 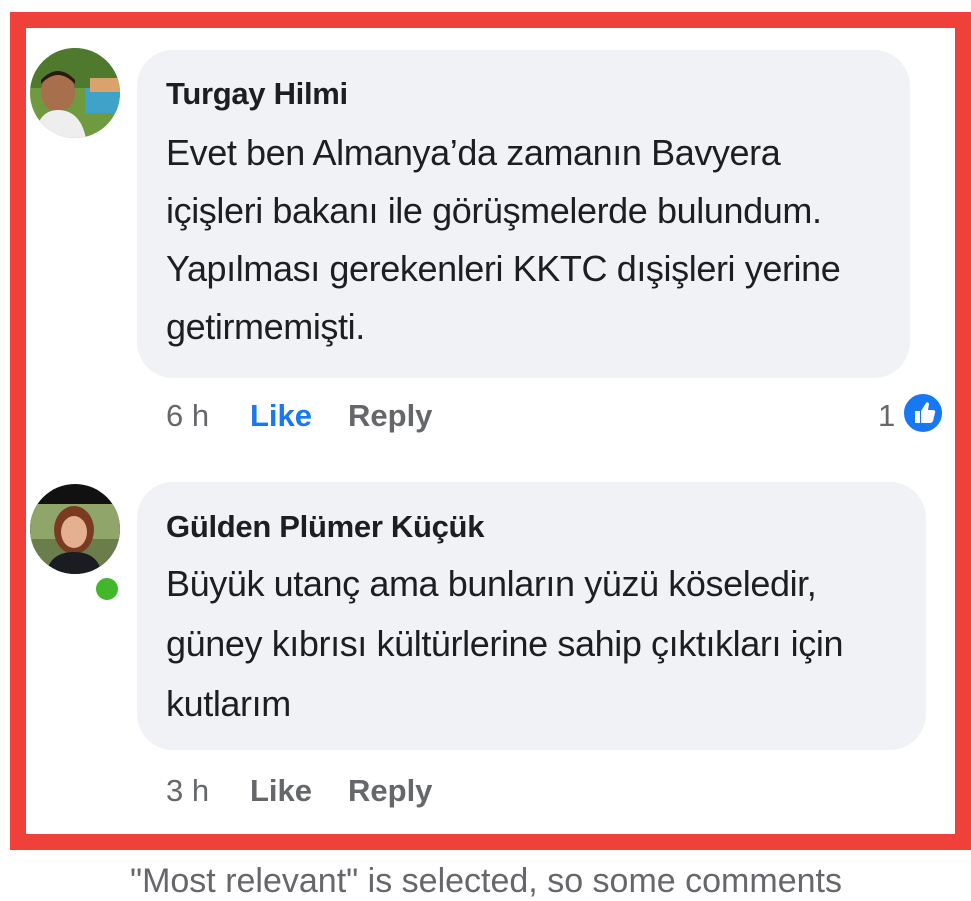 I want to click on comment-author: Turgay Hilmi, so click(x=257, y=94).